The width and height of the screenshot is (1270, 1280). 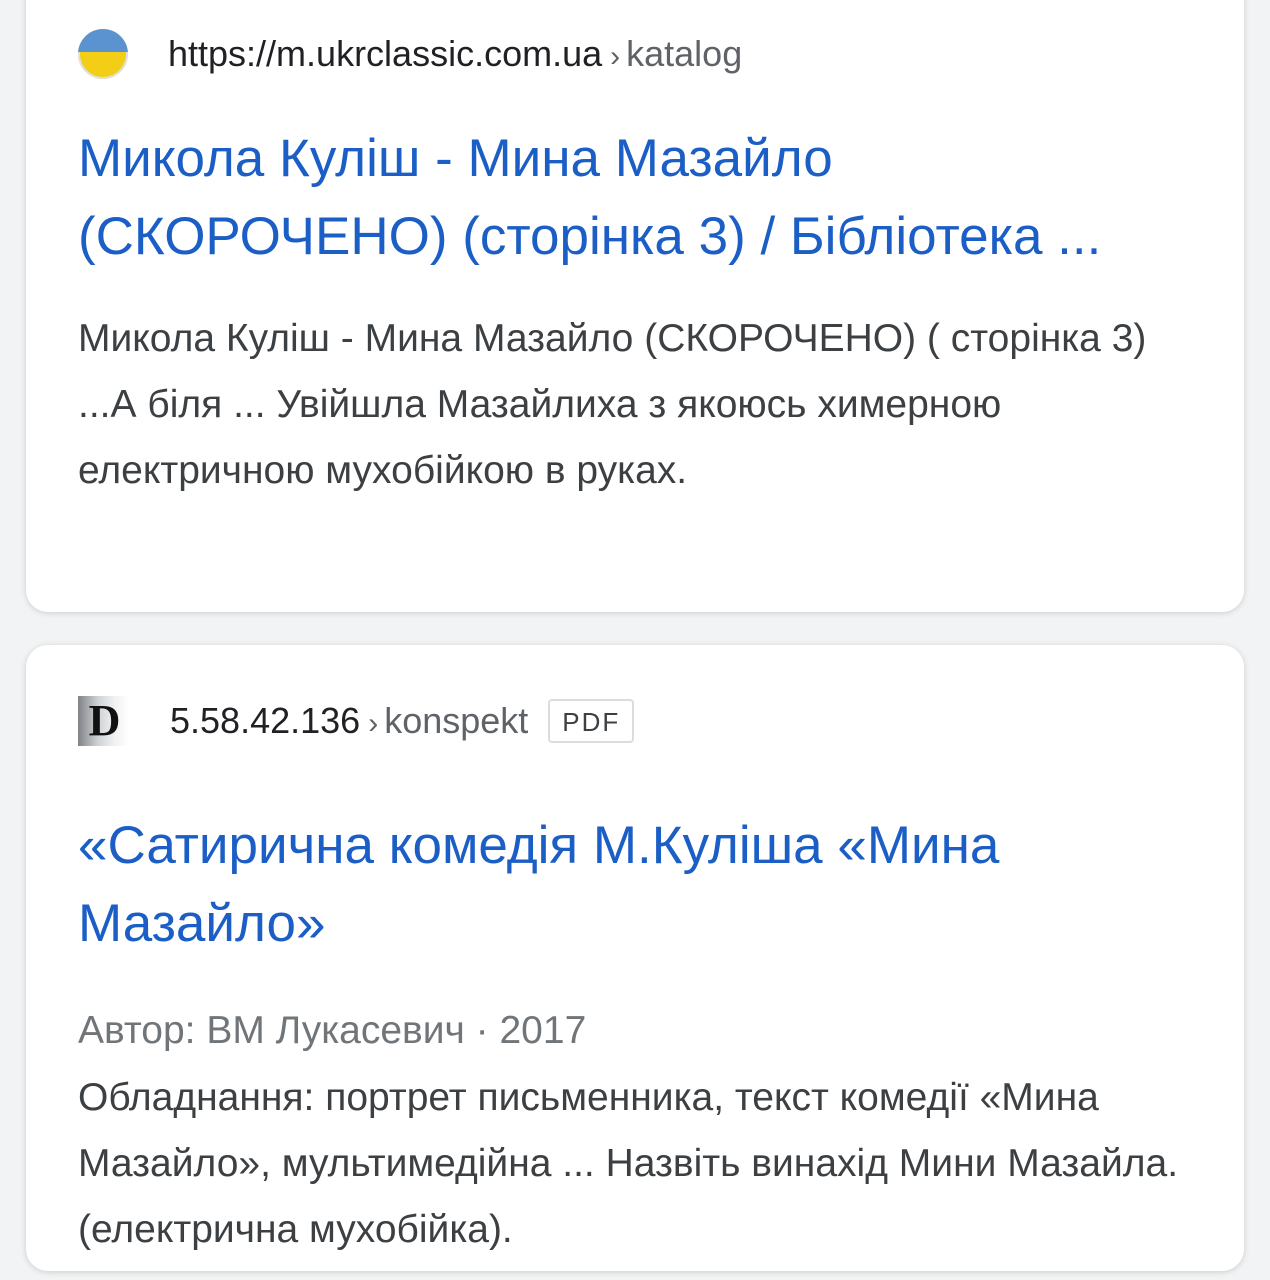 I want to click on result-meta: Автор: ВМ Лукасевич · 2017, so click(x=332, y=1030).